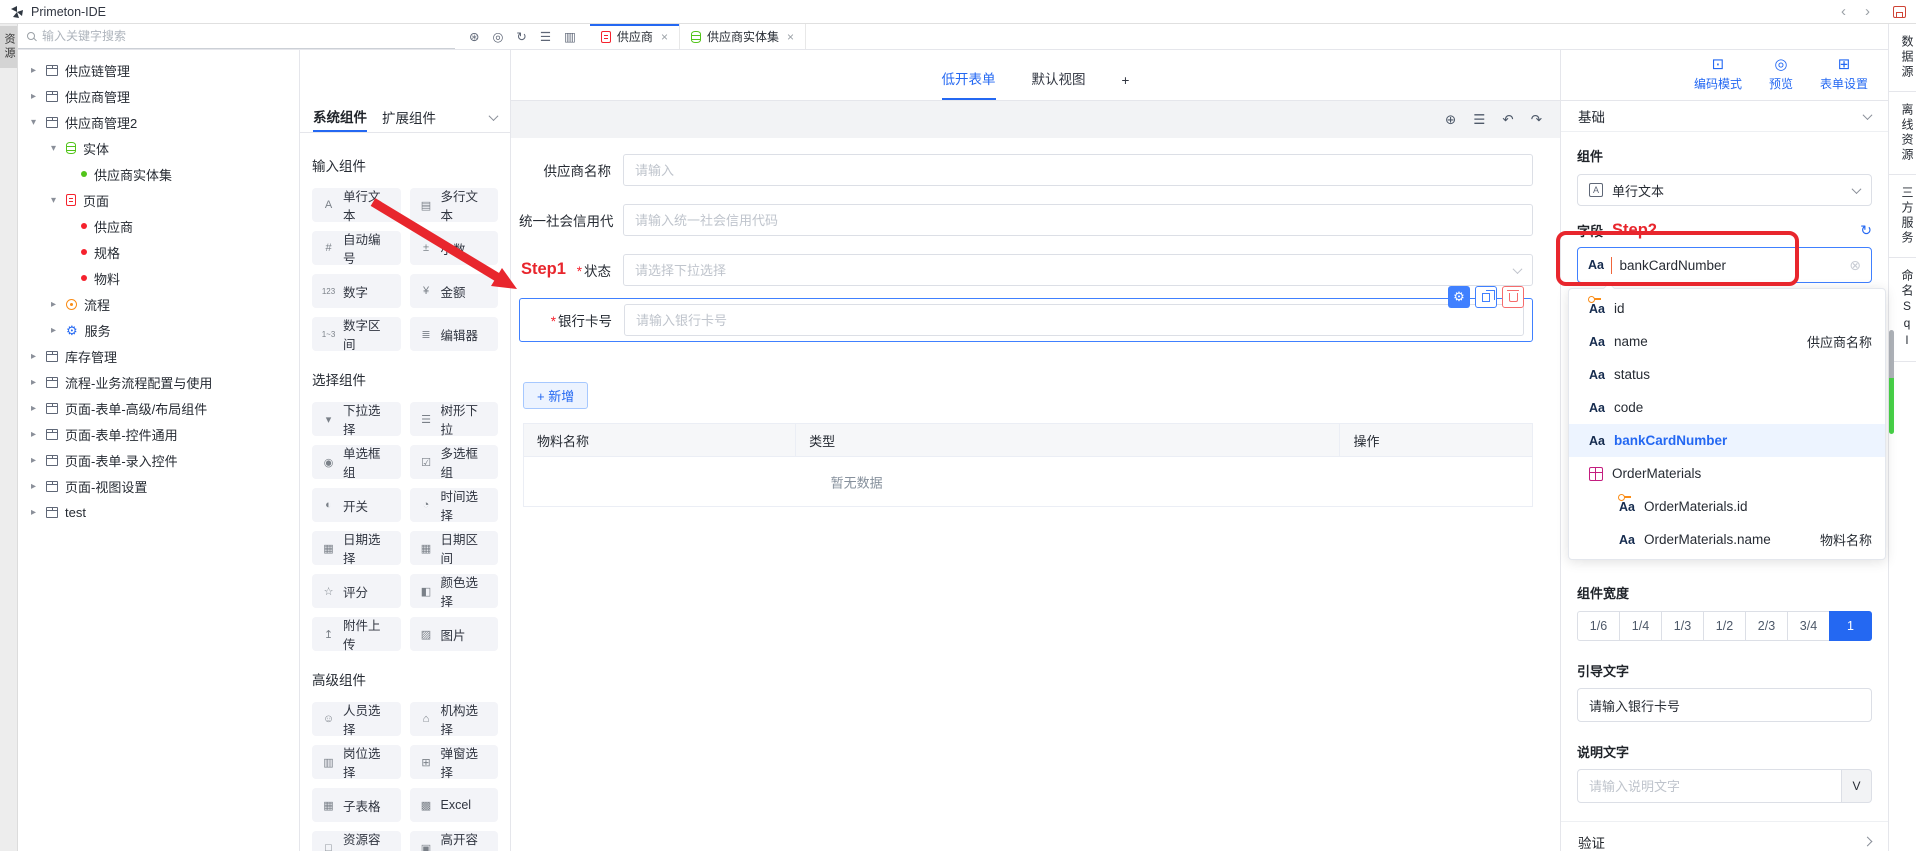  Describe the element at coordinates (453, 805) in the screenshot. I see `palette-item-excel: ▩ Excel` at that location.